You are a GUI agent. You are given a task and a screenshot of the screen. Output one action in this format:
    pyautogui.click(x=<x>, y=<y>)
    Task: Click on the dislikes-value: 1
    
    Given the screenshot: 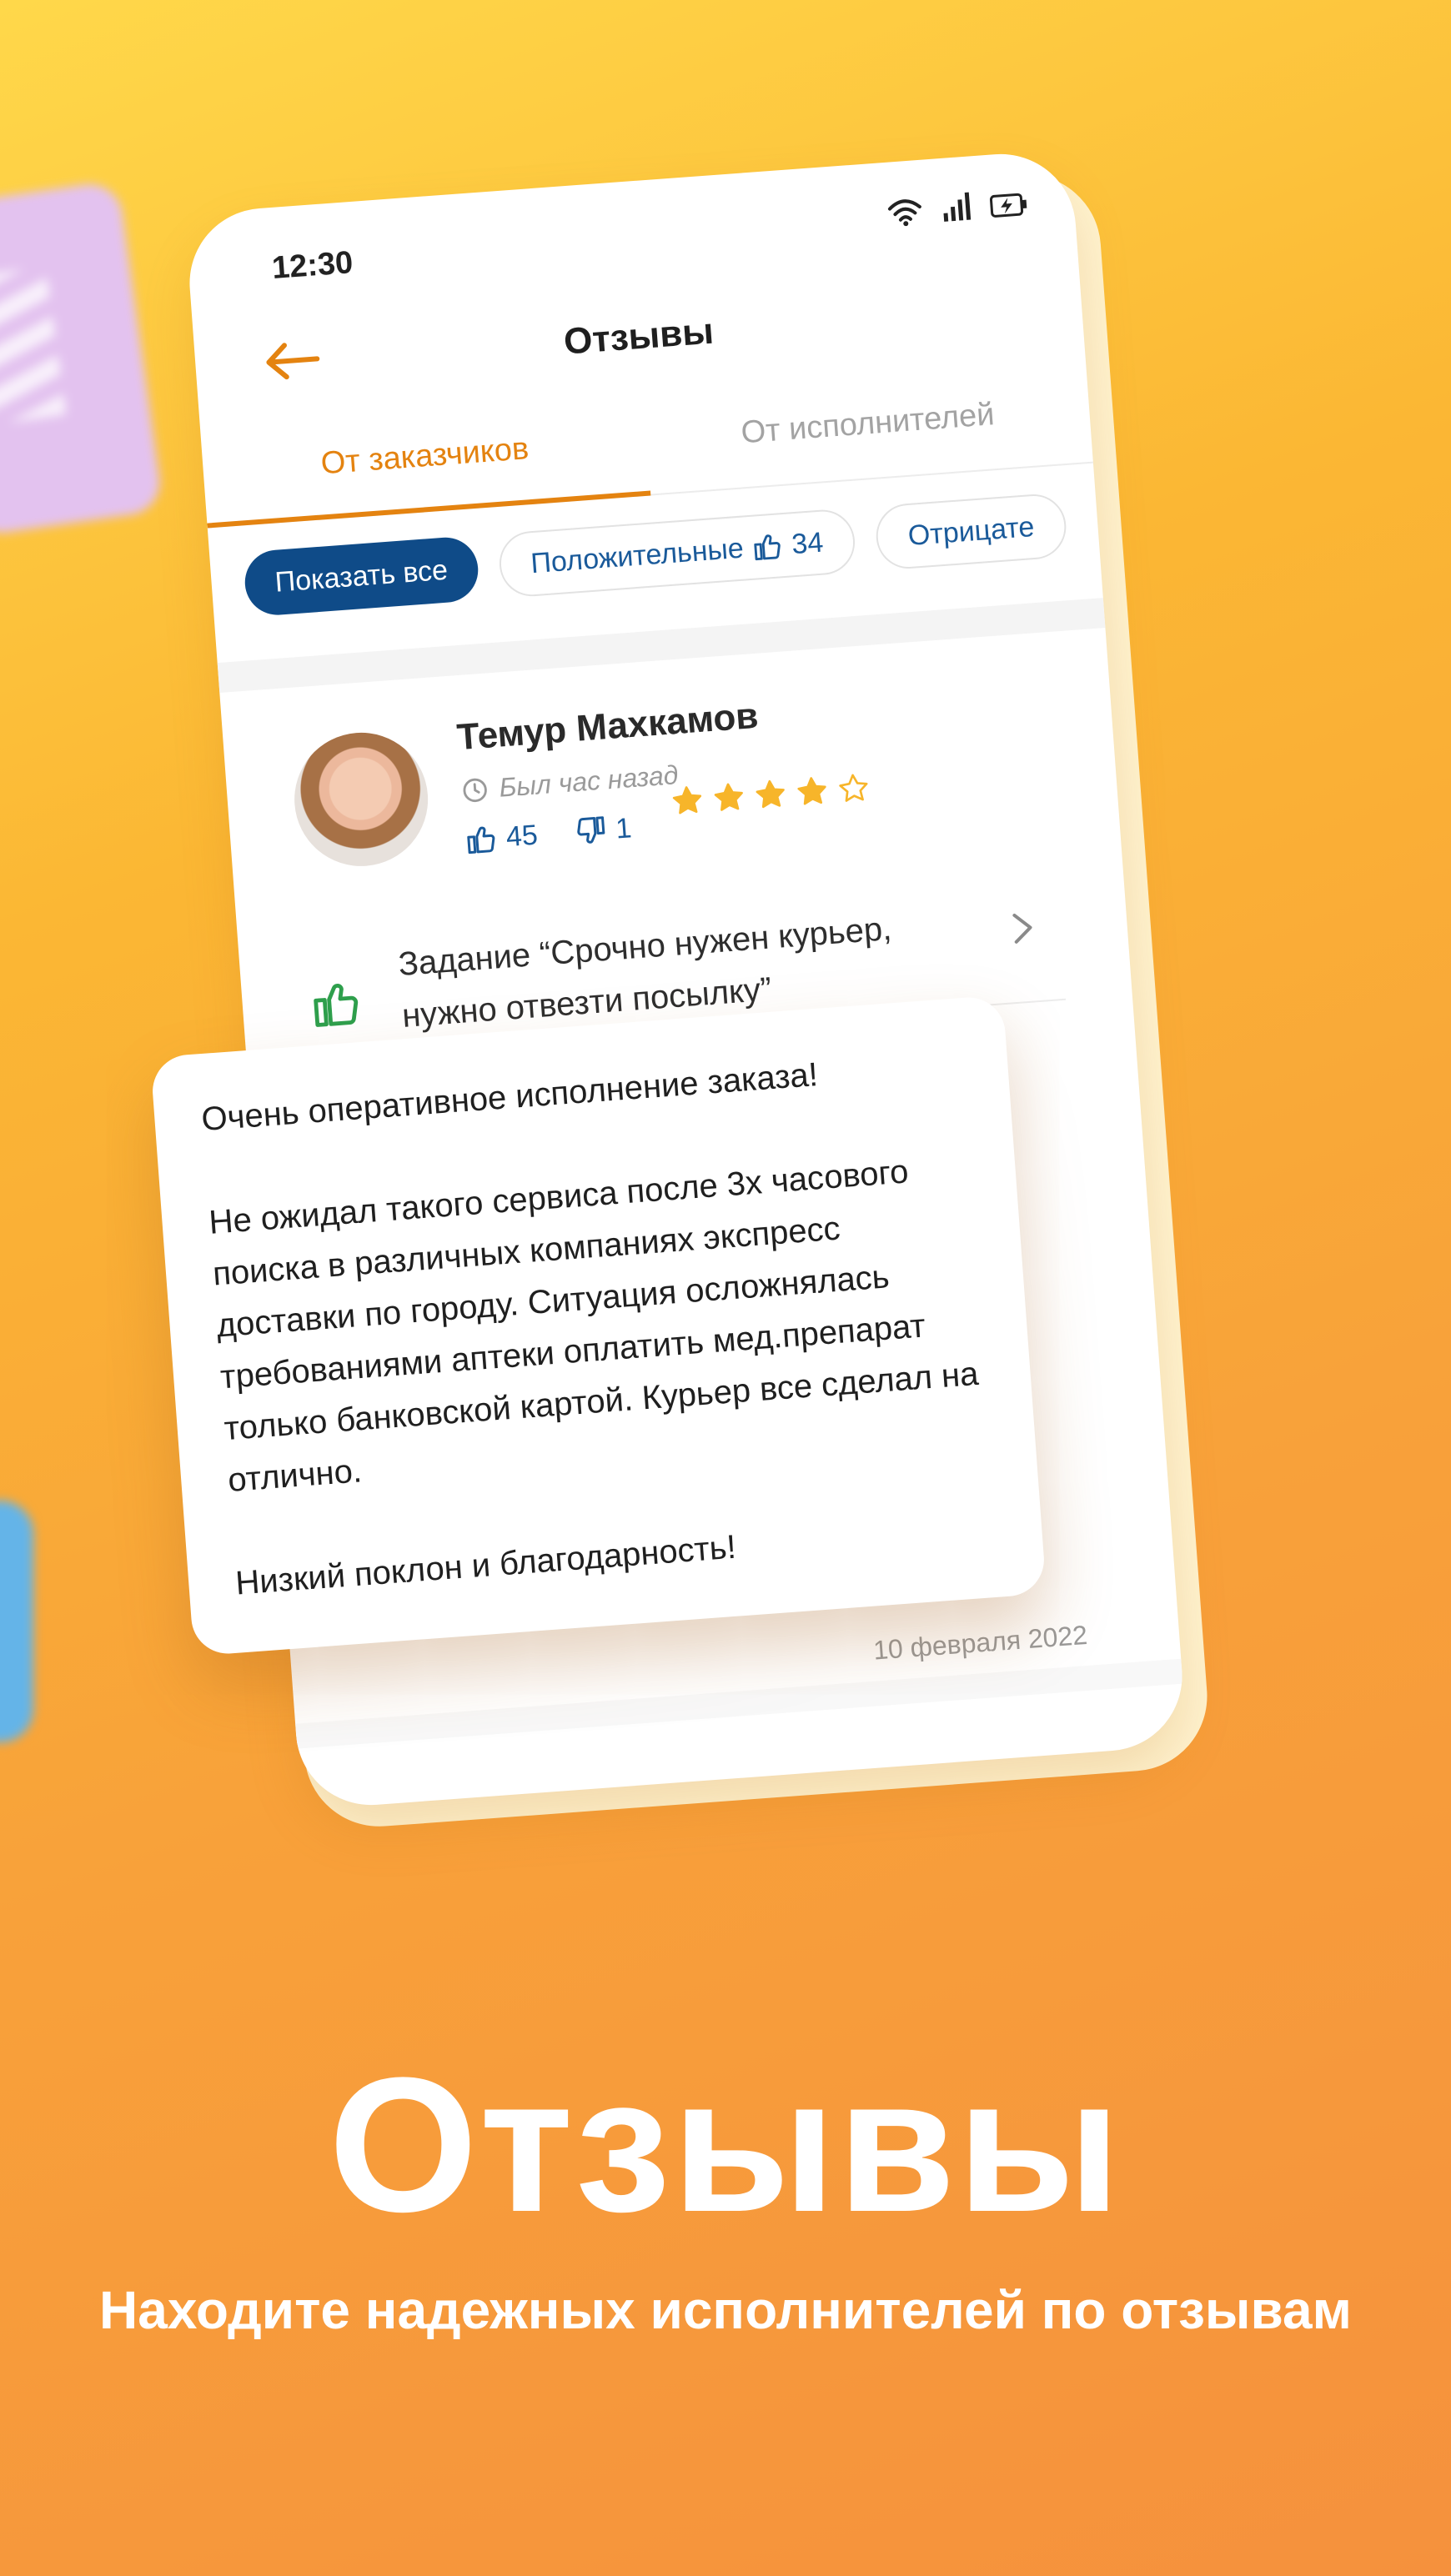 What is the action you would take?
    pyautogui.click(x=623, y=828)
    